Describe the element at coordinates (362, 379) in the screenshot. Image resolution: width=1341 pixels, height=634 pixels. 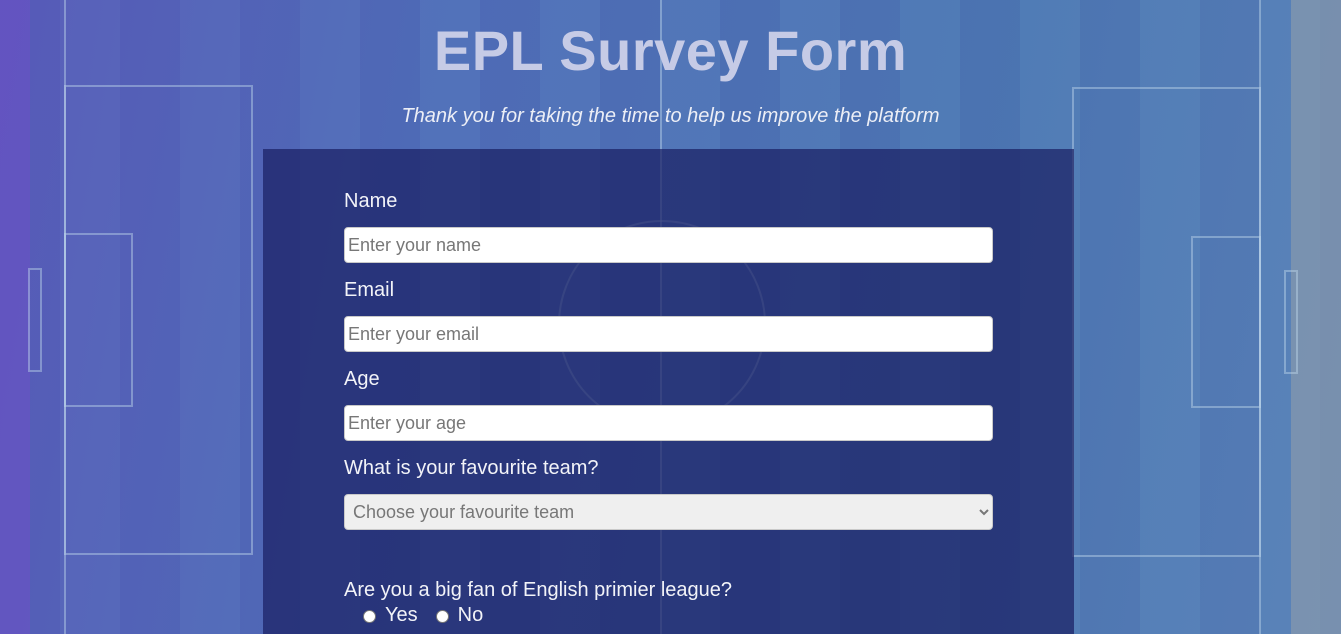
I see `age-label: Age` at that location.